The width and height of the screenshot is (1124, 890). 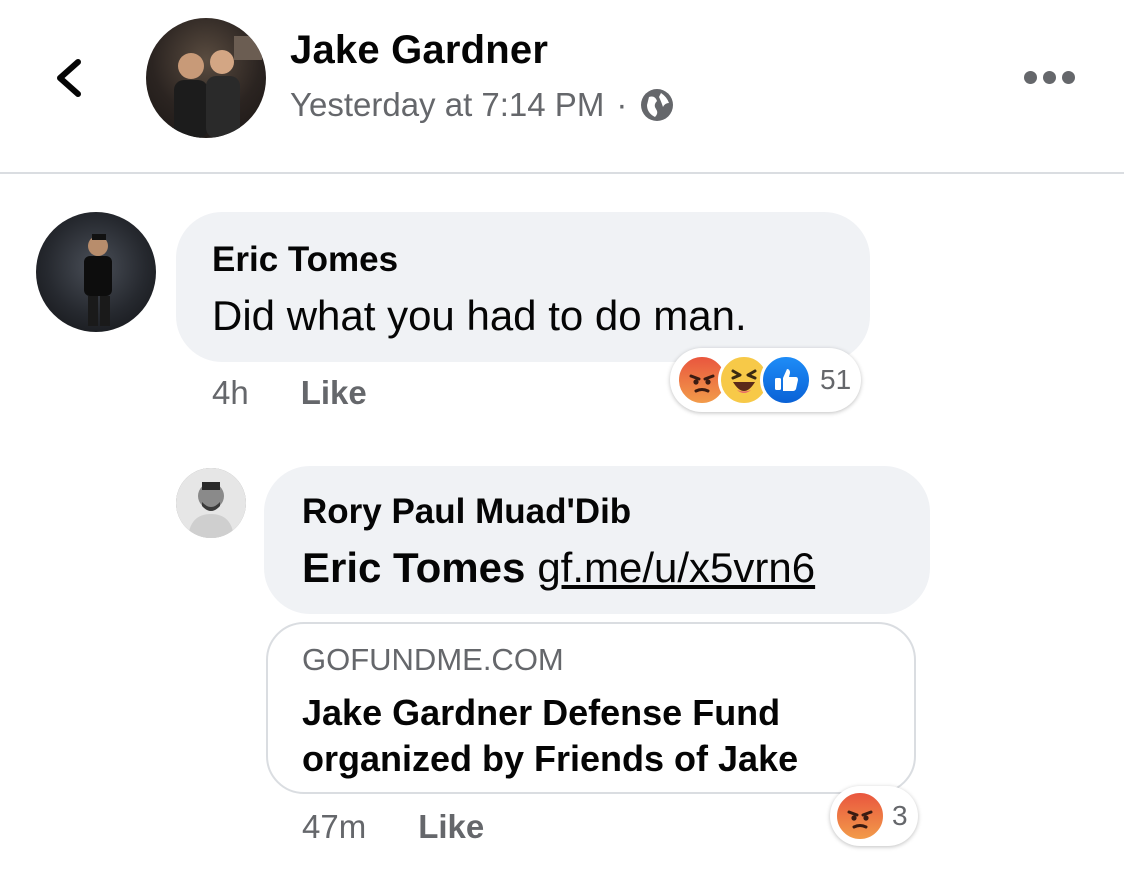 I want to click on reply-reaction-summary: 3, so click(x=874, y=816).